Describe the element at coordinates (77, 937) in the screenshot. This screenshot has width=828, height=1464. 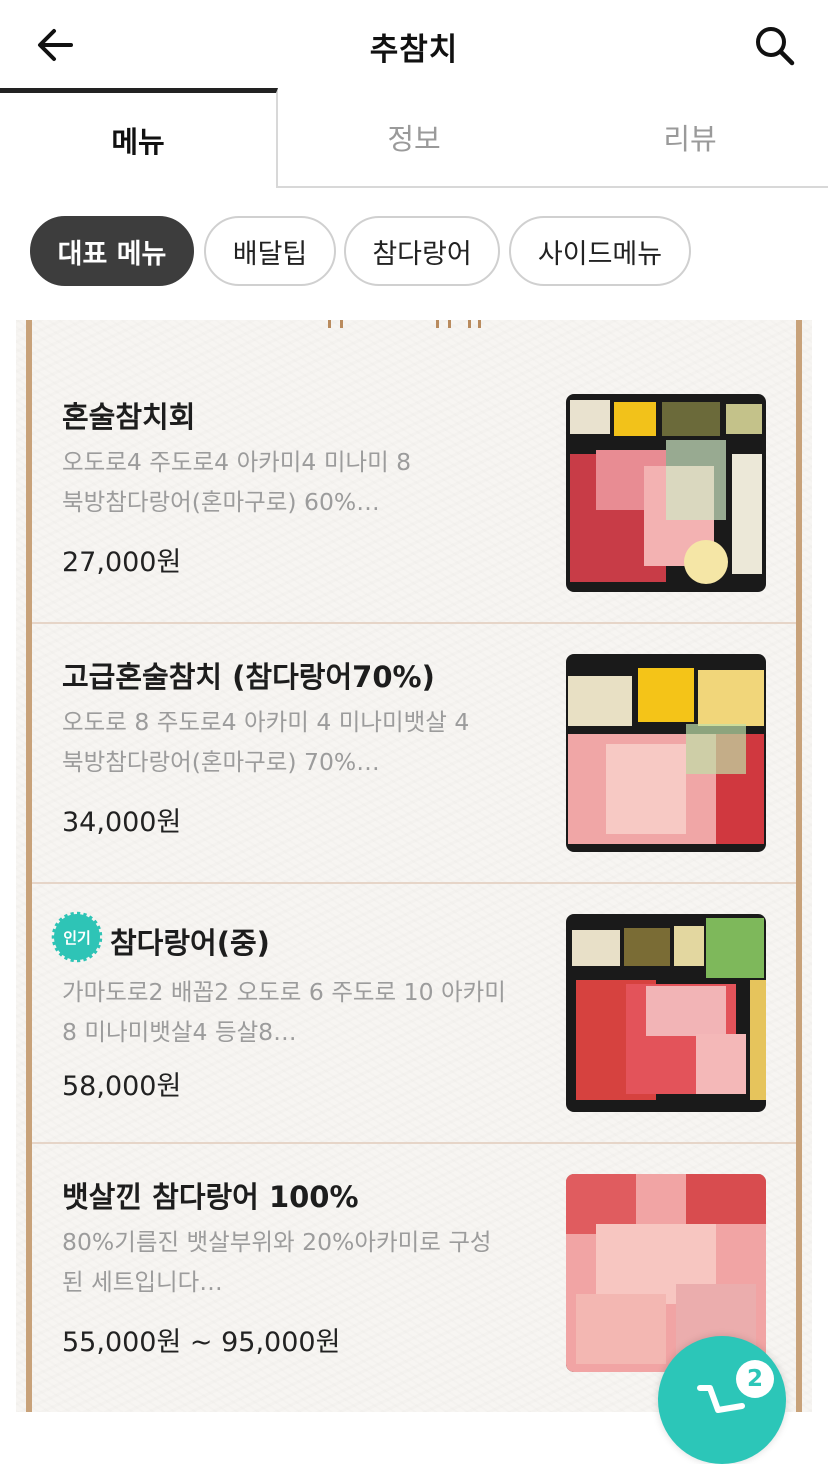
I see `popular-badge: 인기` at that location.